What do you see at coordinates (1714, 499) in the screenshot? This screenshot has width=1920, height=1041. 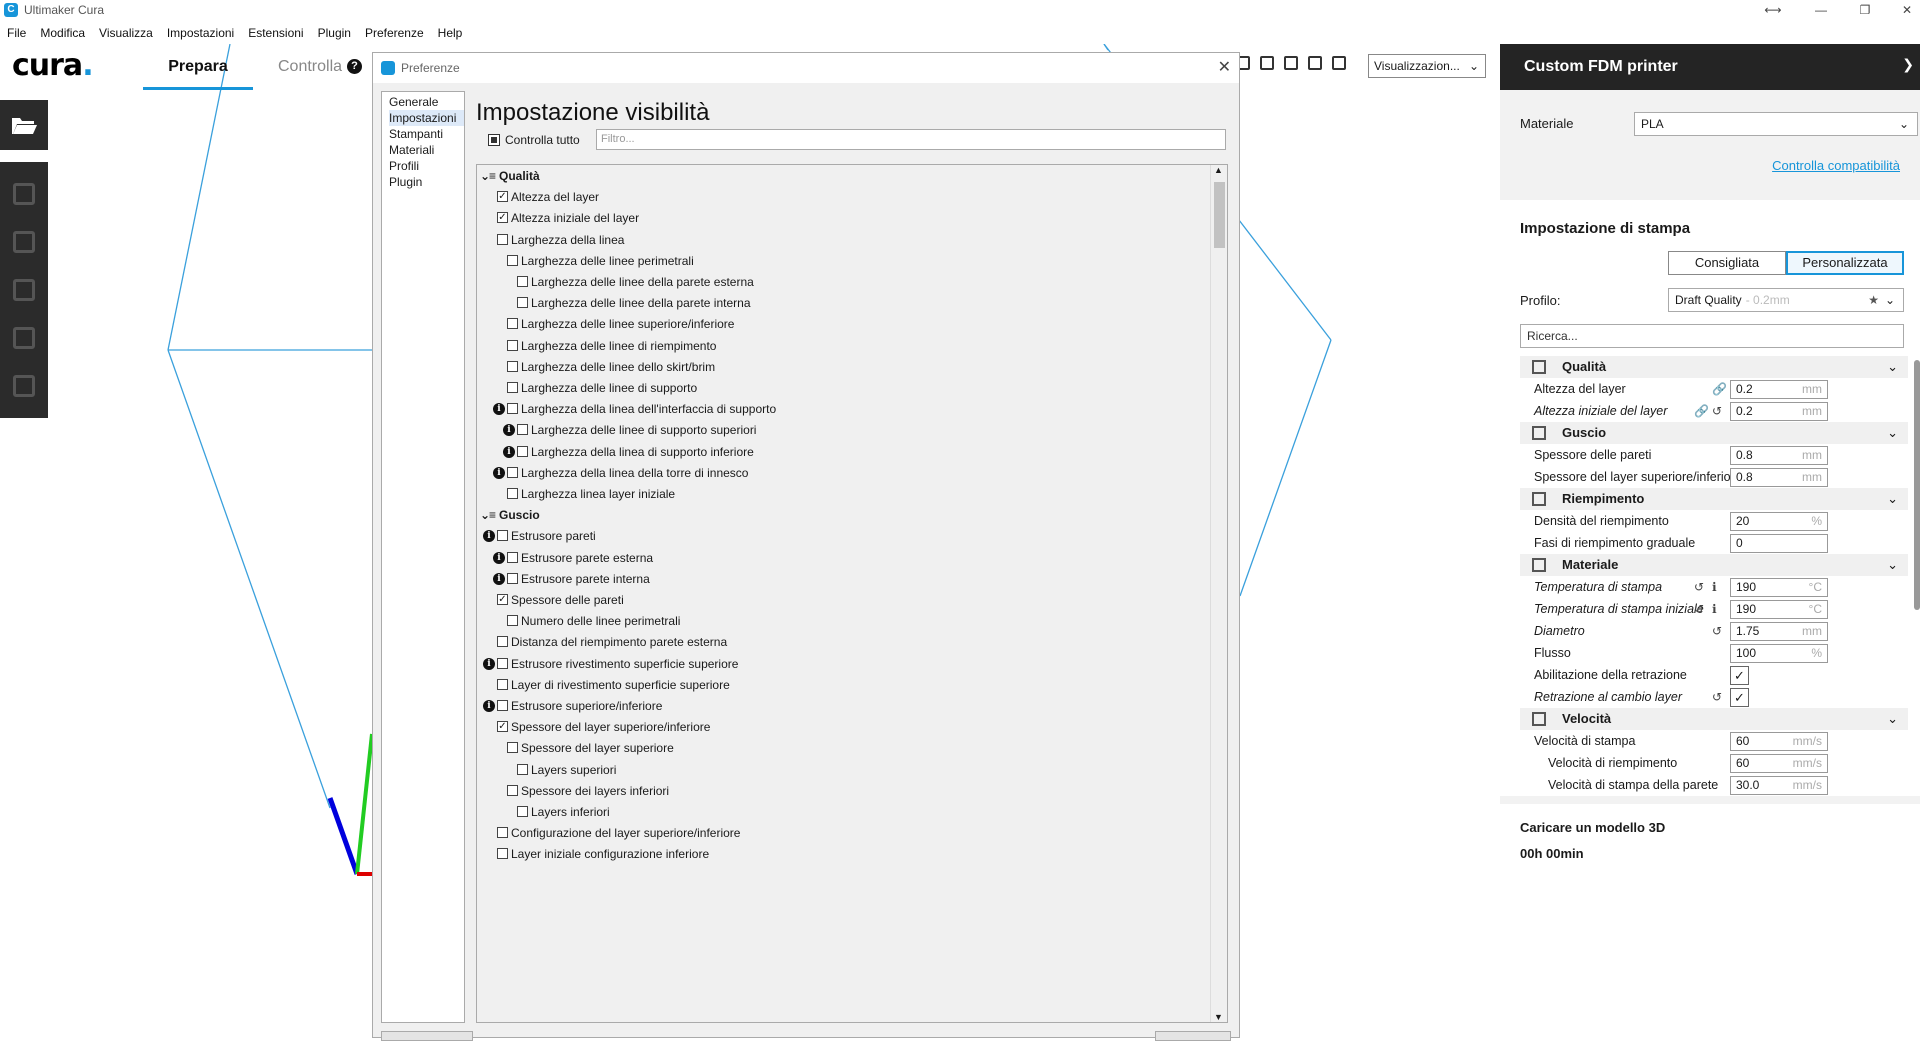 I see `settings-category: Riempimento ⌄` at bounding box center [1714, 499].